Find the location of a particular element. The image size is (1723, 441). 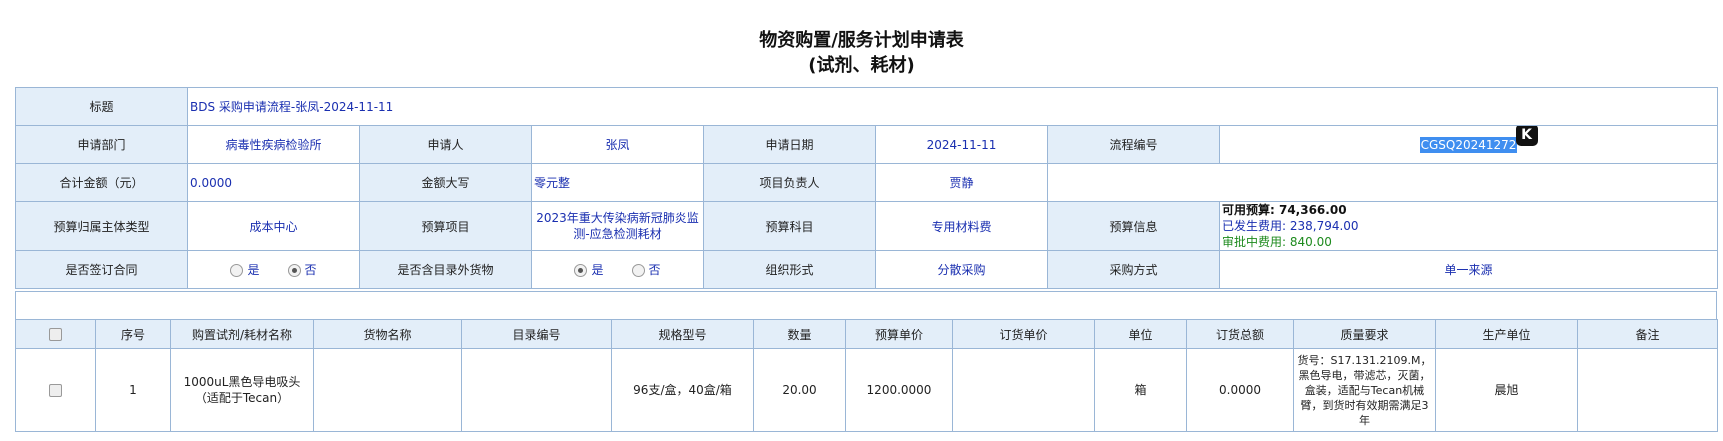

budget-subject-value: 专用材料费 is located at coordinates (961, 226).